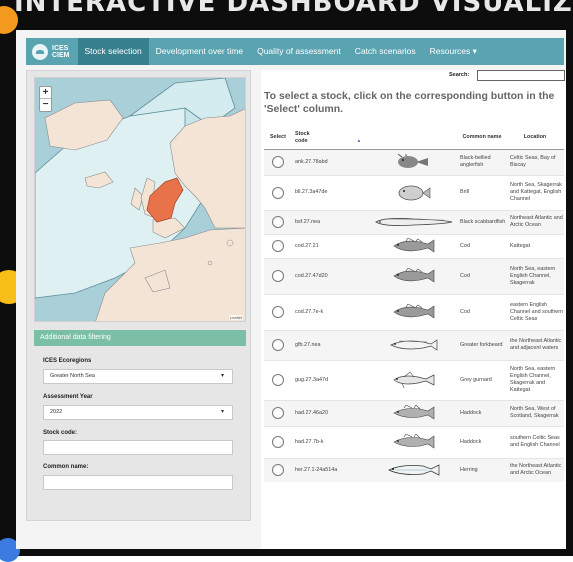 The height and width of the screenshot is (562, 573). What do you see at coordinates (199, 51) in the screenshot?
I see `tab-development-over-time: Development over time` at bounding box center [199, 51].